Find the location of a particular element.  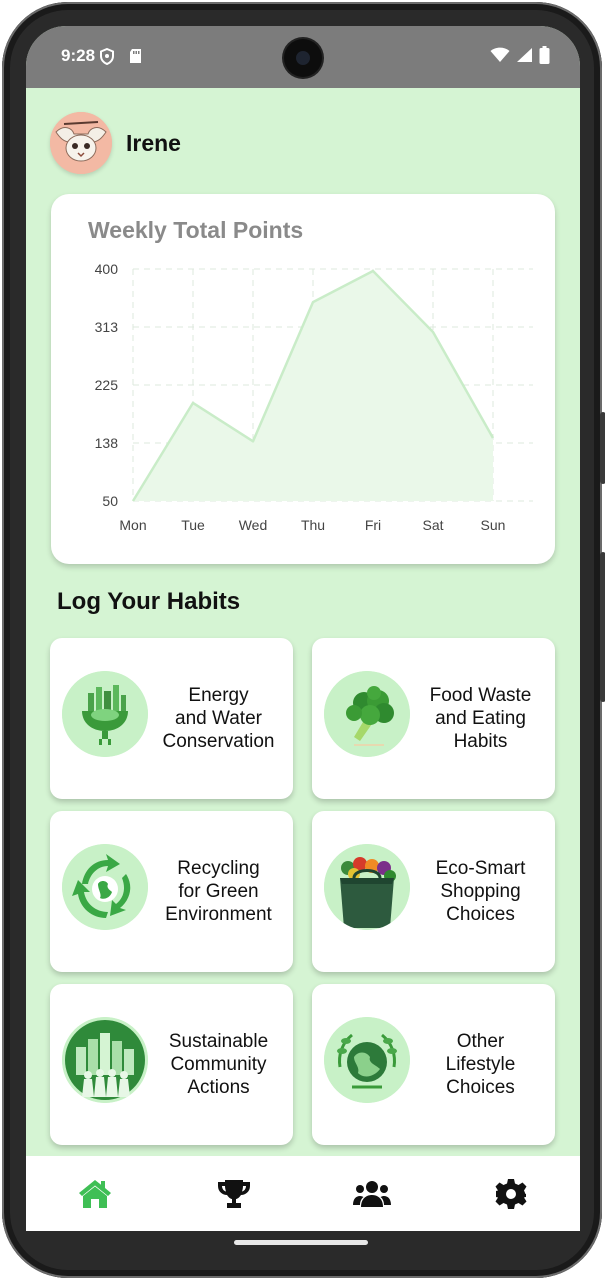

y-tick-label: 225 is located at coordinates (107, 385).